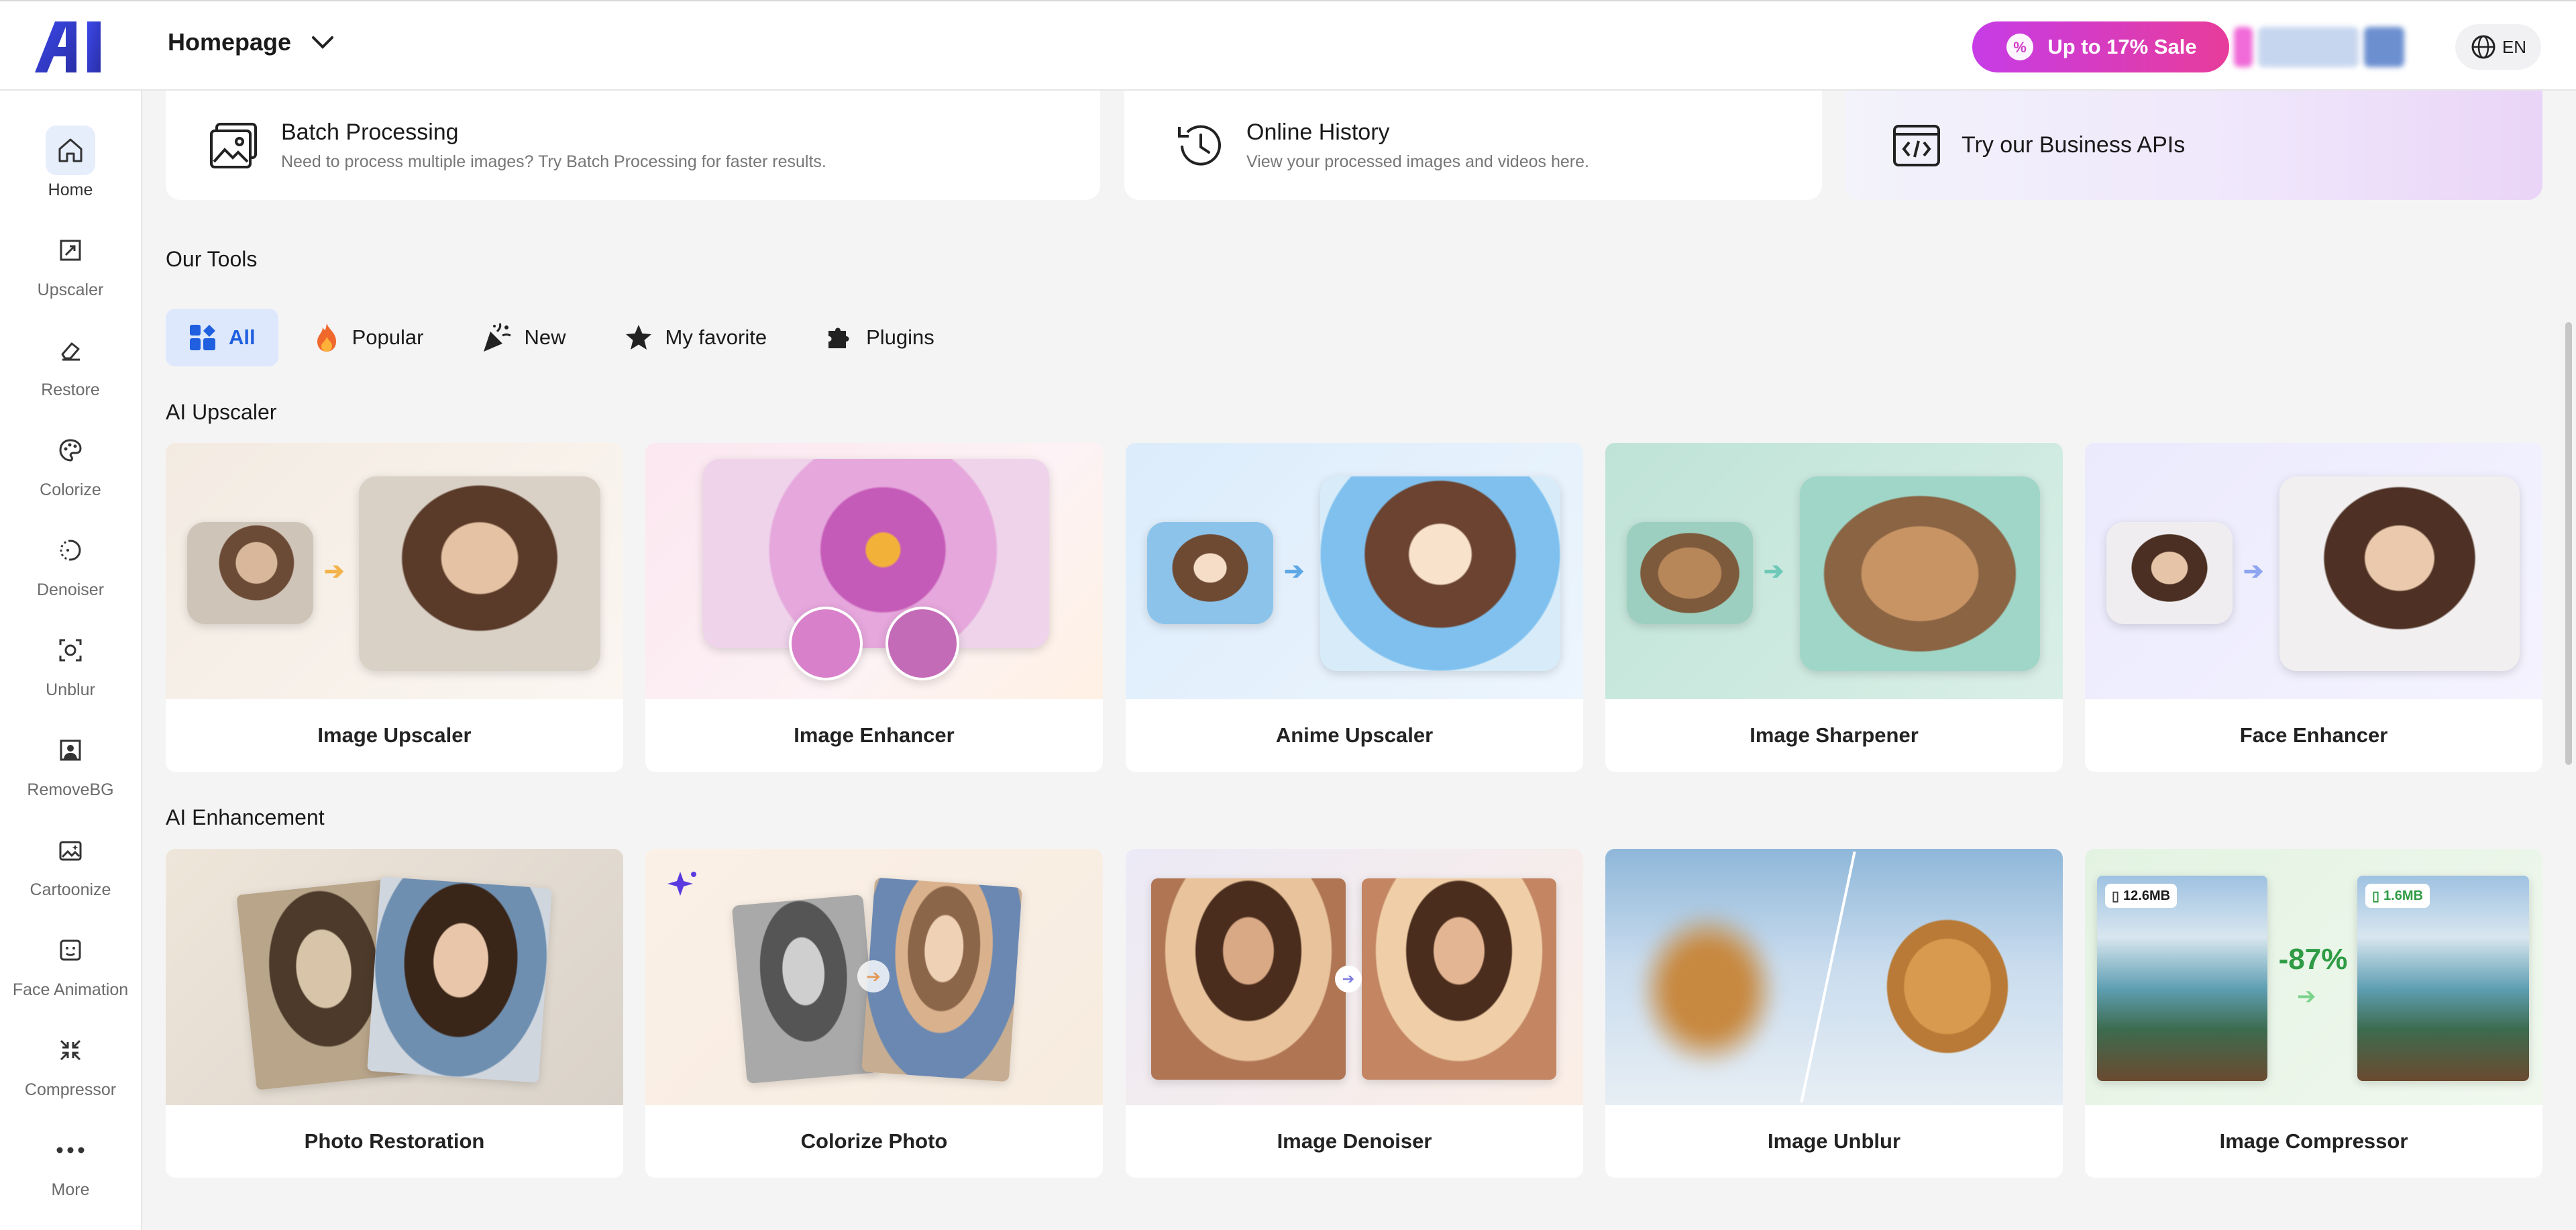 Image resolution: width=2576 pixels, height=1230 pixels. I want to click on tool-card-label: Image Sharpener, so click(1834, 735).